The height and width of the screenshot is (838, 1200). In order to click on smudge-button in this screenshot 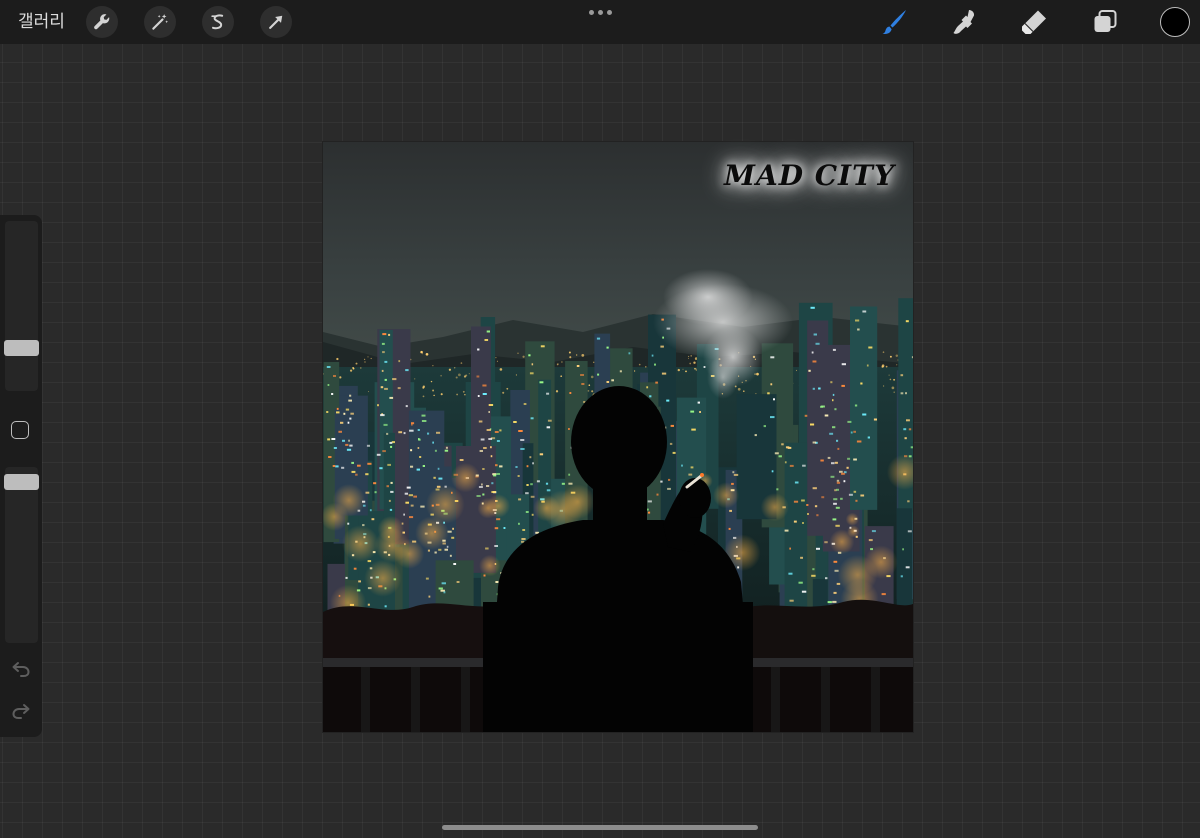, I will do `click(964, 22)`.